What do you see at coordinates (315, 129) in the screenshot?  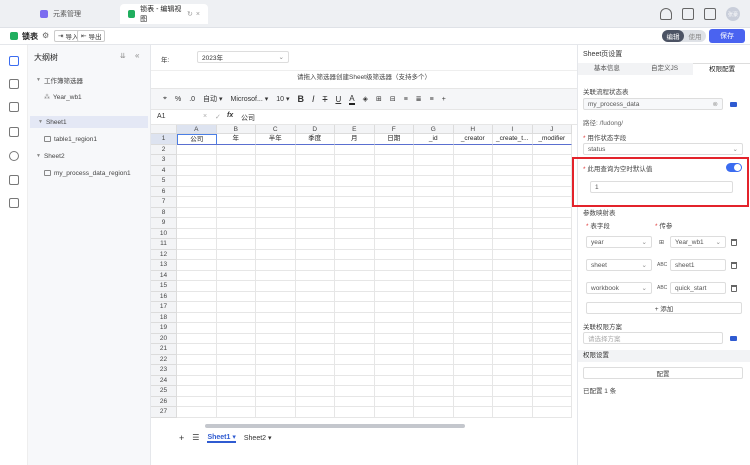 I see `column-header: D` at bounding box center [315, 129].